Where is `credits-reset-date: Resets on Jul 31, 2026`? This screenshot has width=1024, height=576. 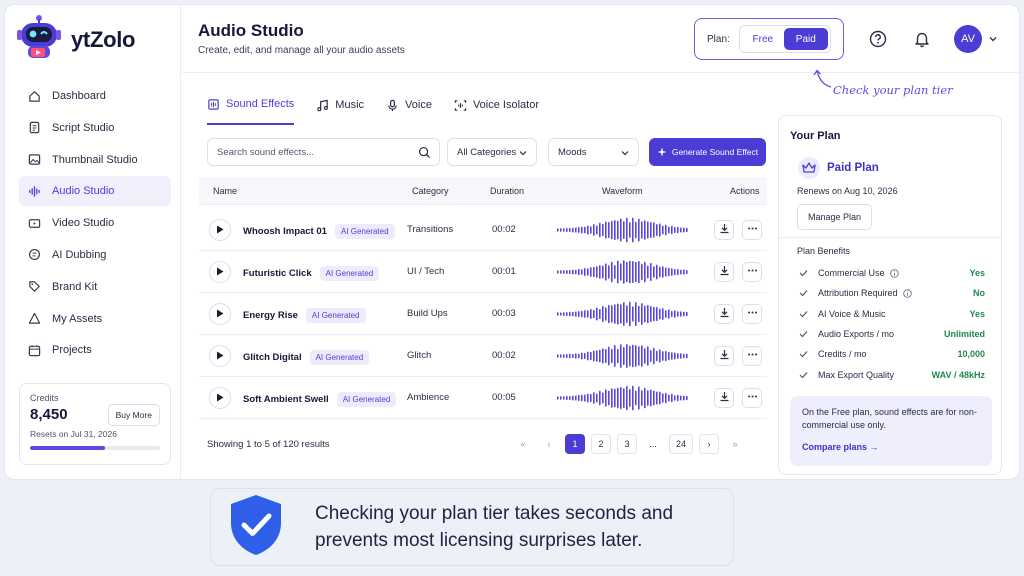 credits-reset-date: Resets on Jul 31, 2026 is located at coordinates (73, 434).